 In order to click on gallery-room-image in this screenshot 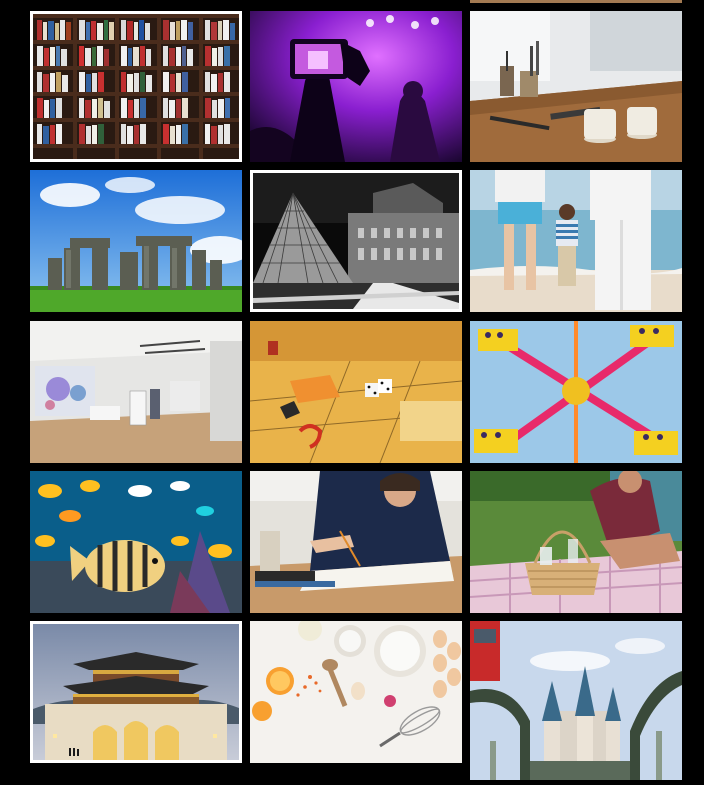, I will do `click(136, 392)`.